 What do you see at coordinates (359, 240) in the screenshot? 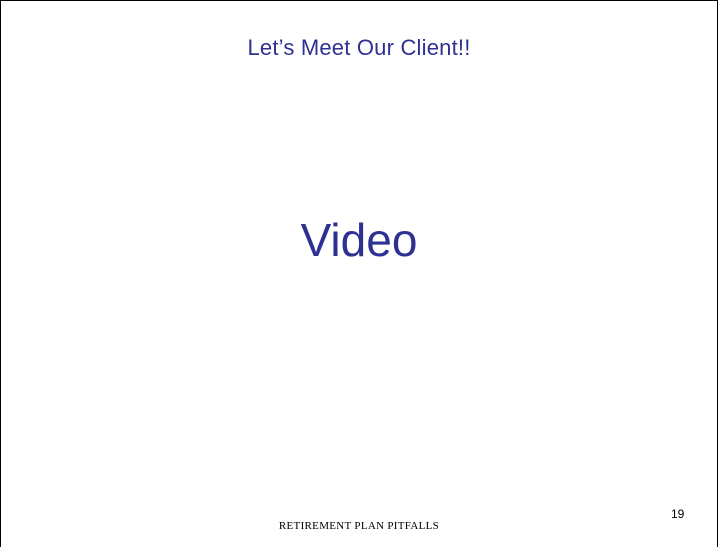
I see `slide-body-text: Video` at bounding box center [359, 240].